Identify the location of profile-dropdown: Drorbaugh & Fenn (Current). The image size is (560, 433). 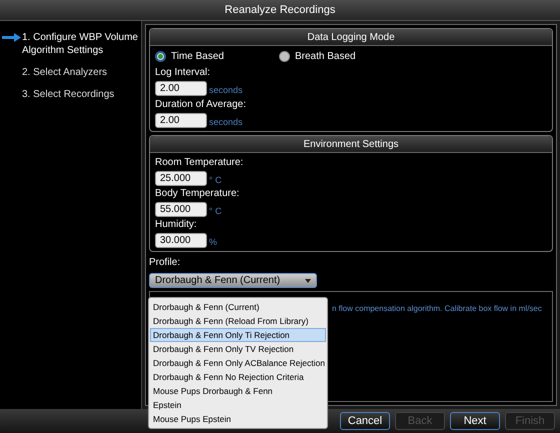
(233, 280).